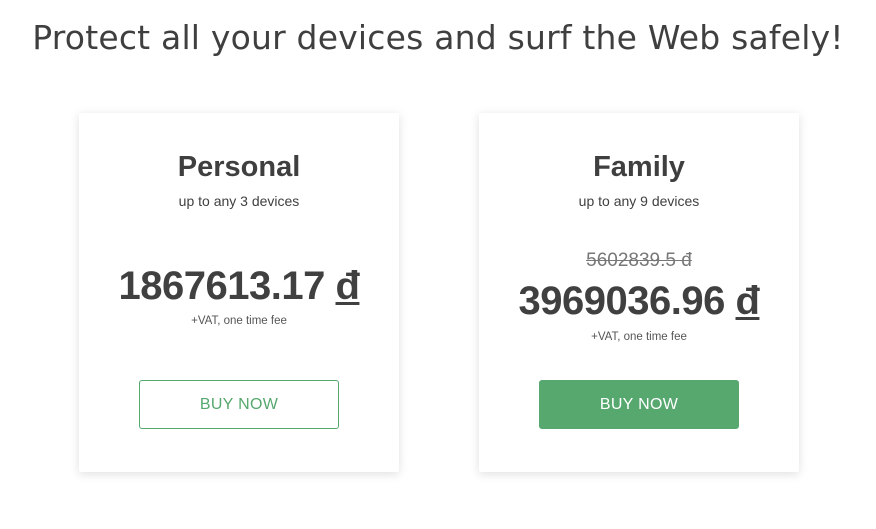  I want to click on price-amount: 1867613.17, so click(222, 286).